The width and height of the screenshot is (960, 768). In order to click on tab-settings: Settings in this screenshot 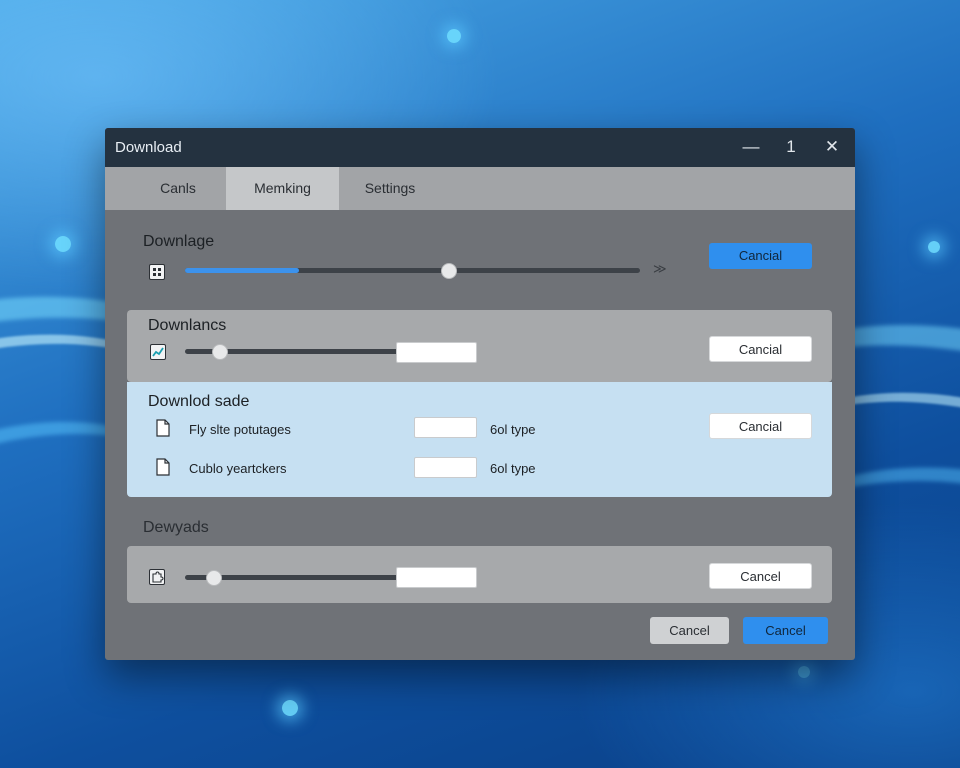, I will do `click(390, 188)`.